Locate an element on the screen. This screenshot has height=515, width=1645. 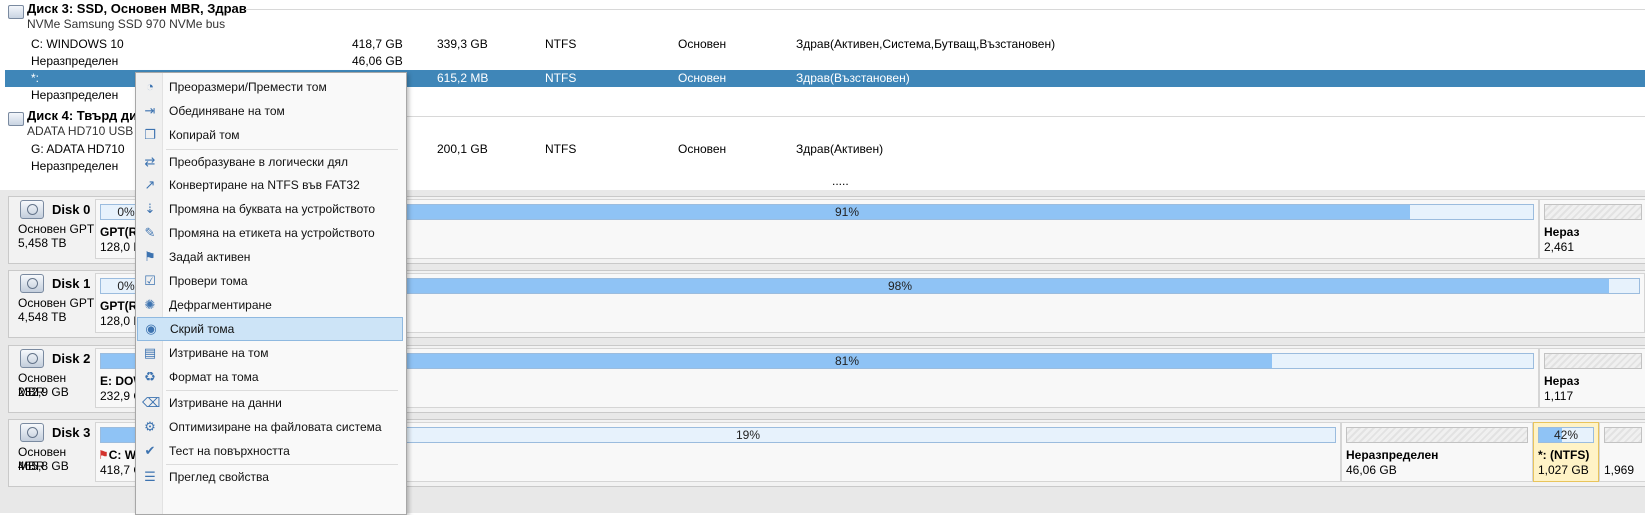
disk-info: Disk 2 Основен MBR 232,9 GB is located at coordinates (52, 379).